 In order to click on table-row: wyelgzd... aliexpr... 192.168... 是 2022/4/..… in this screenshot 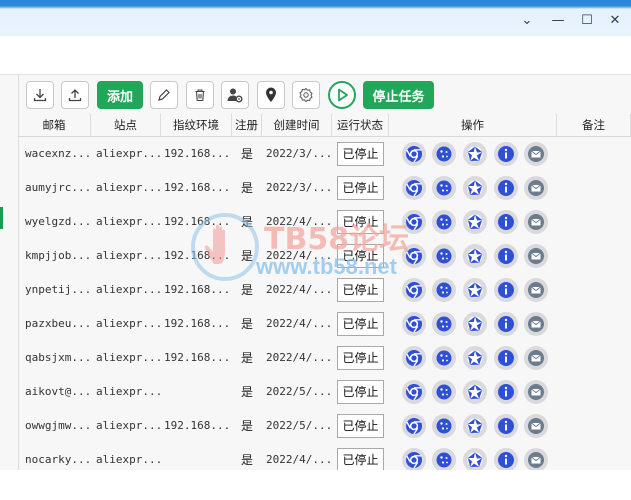, I will do `click(324, 222)`.